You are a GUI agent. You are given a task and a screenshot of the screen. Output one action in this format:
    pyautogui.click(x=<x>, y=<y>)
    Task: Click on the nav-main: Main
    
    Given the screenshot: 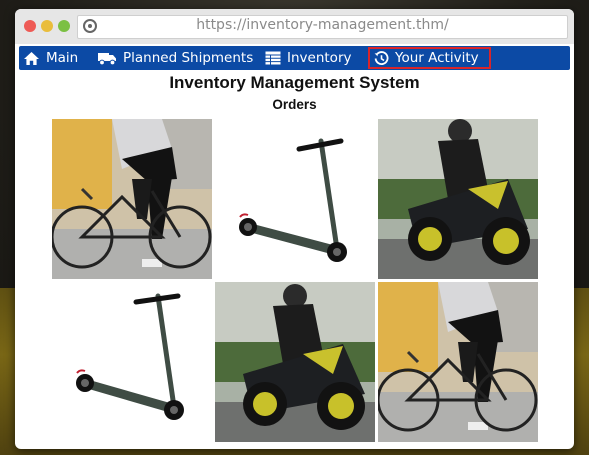 What is the action you would take?
    pyautogui.click(x=50, y=58)
    